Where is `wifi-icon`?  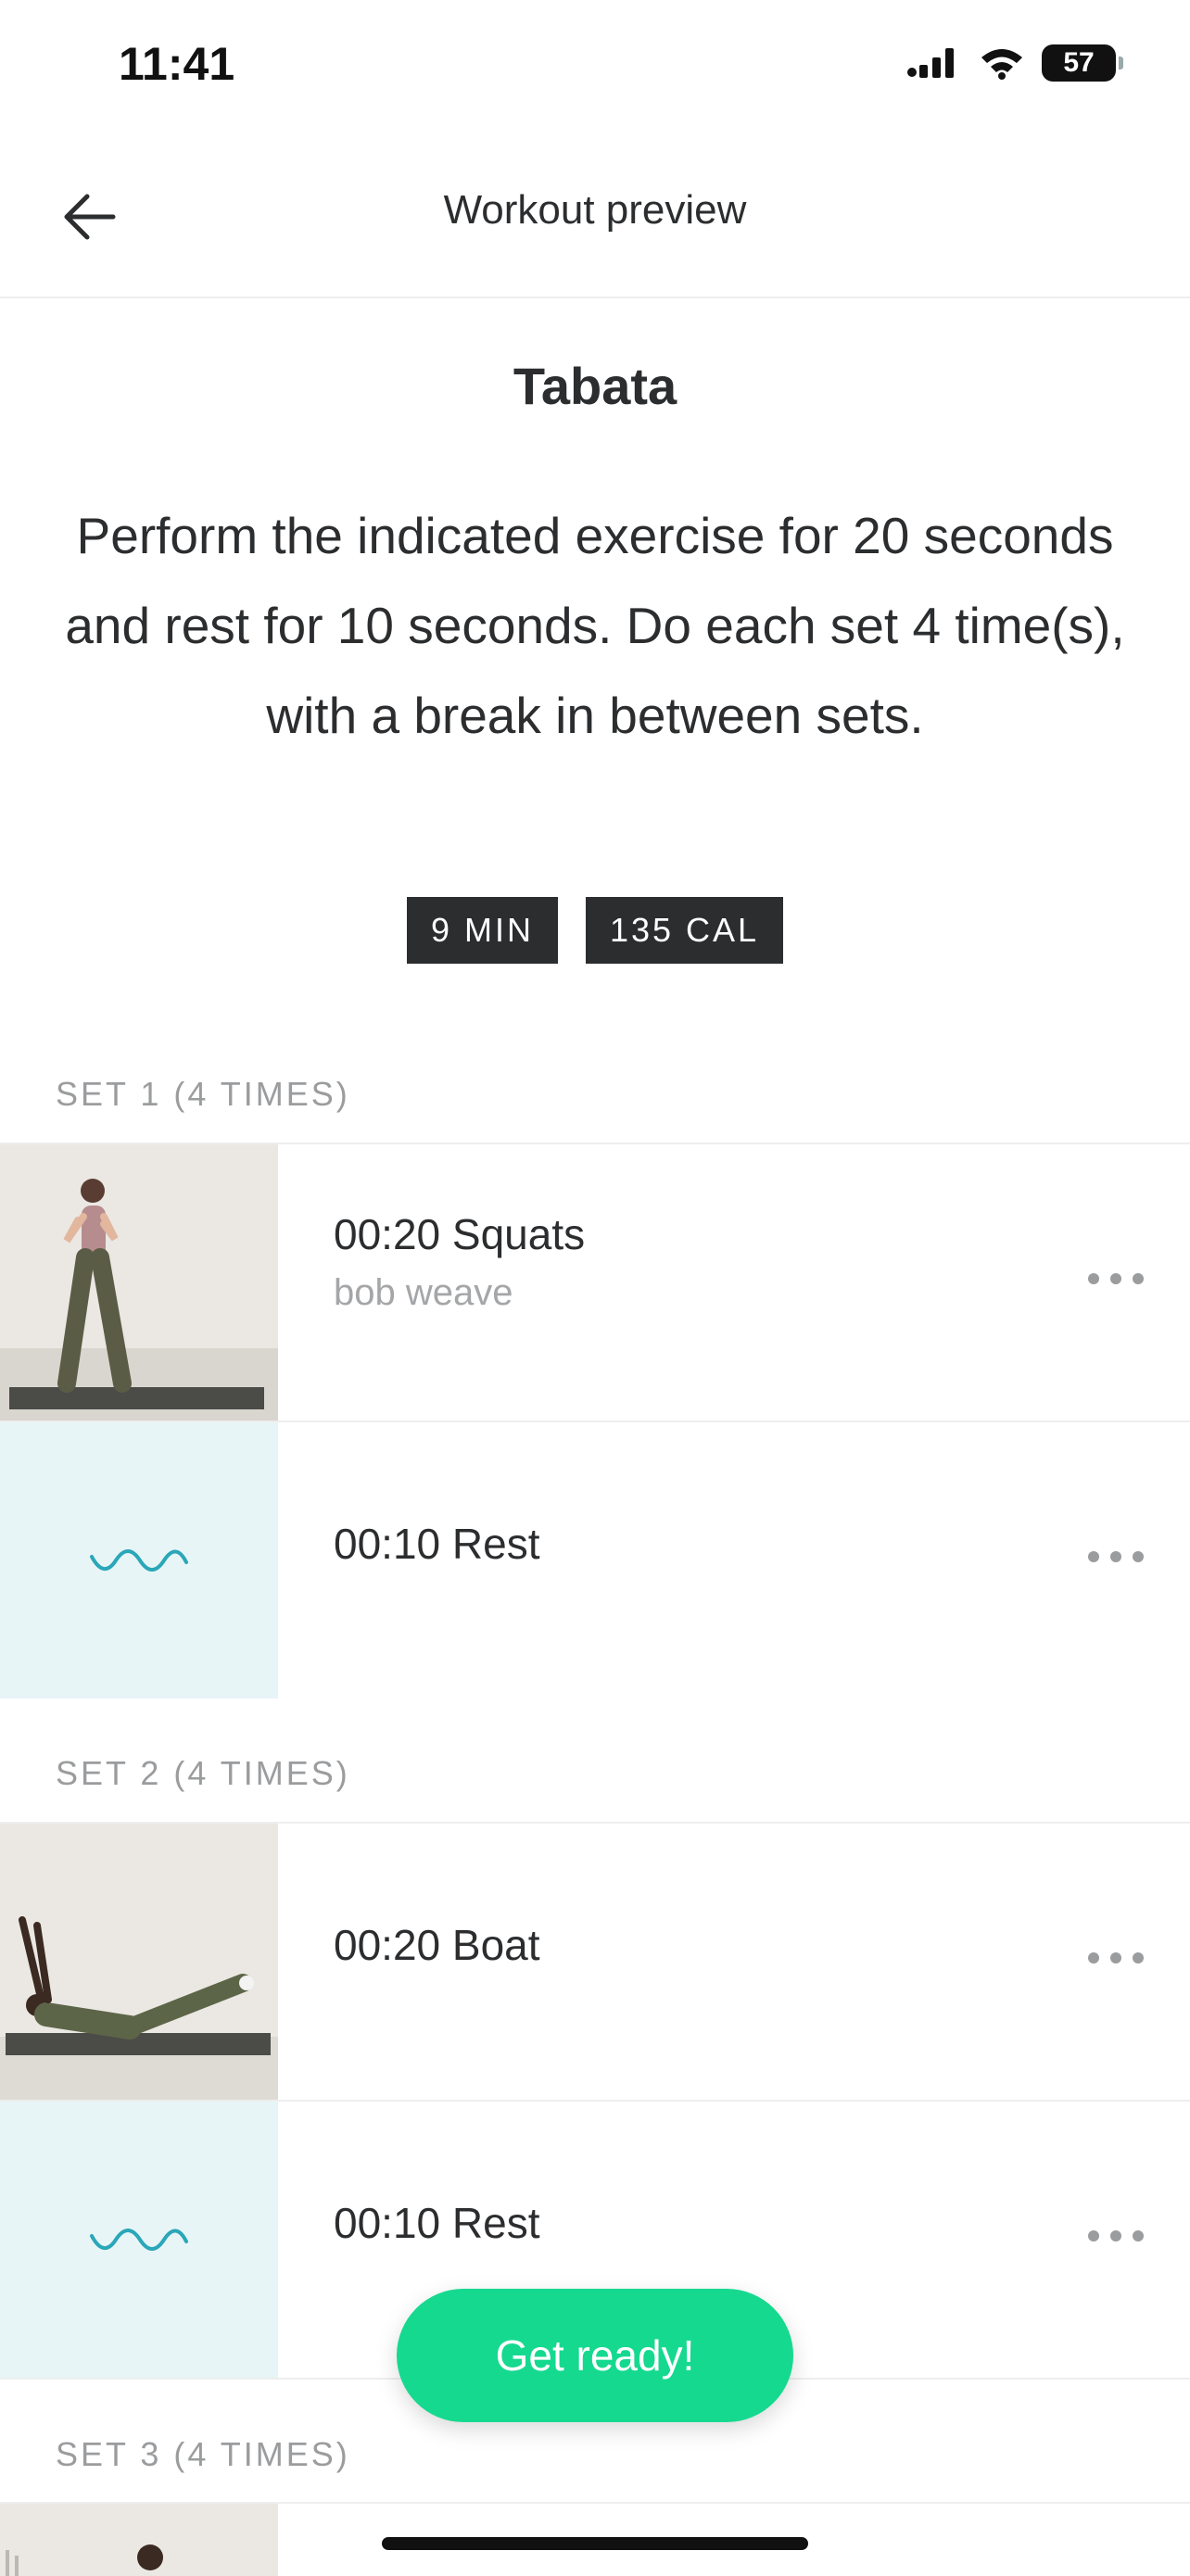
wifi-icon is located at coordinates (1002, 64).